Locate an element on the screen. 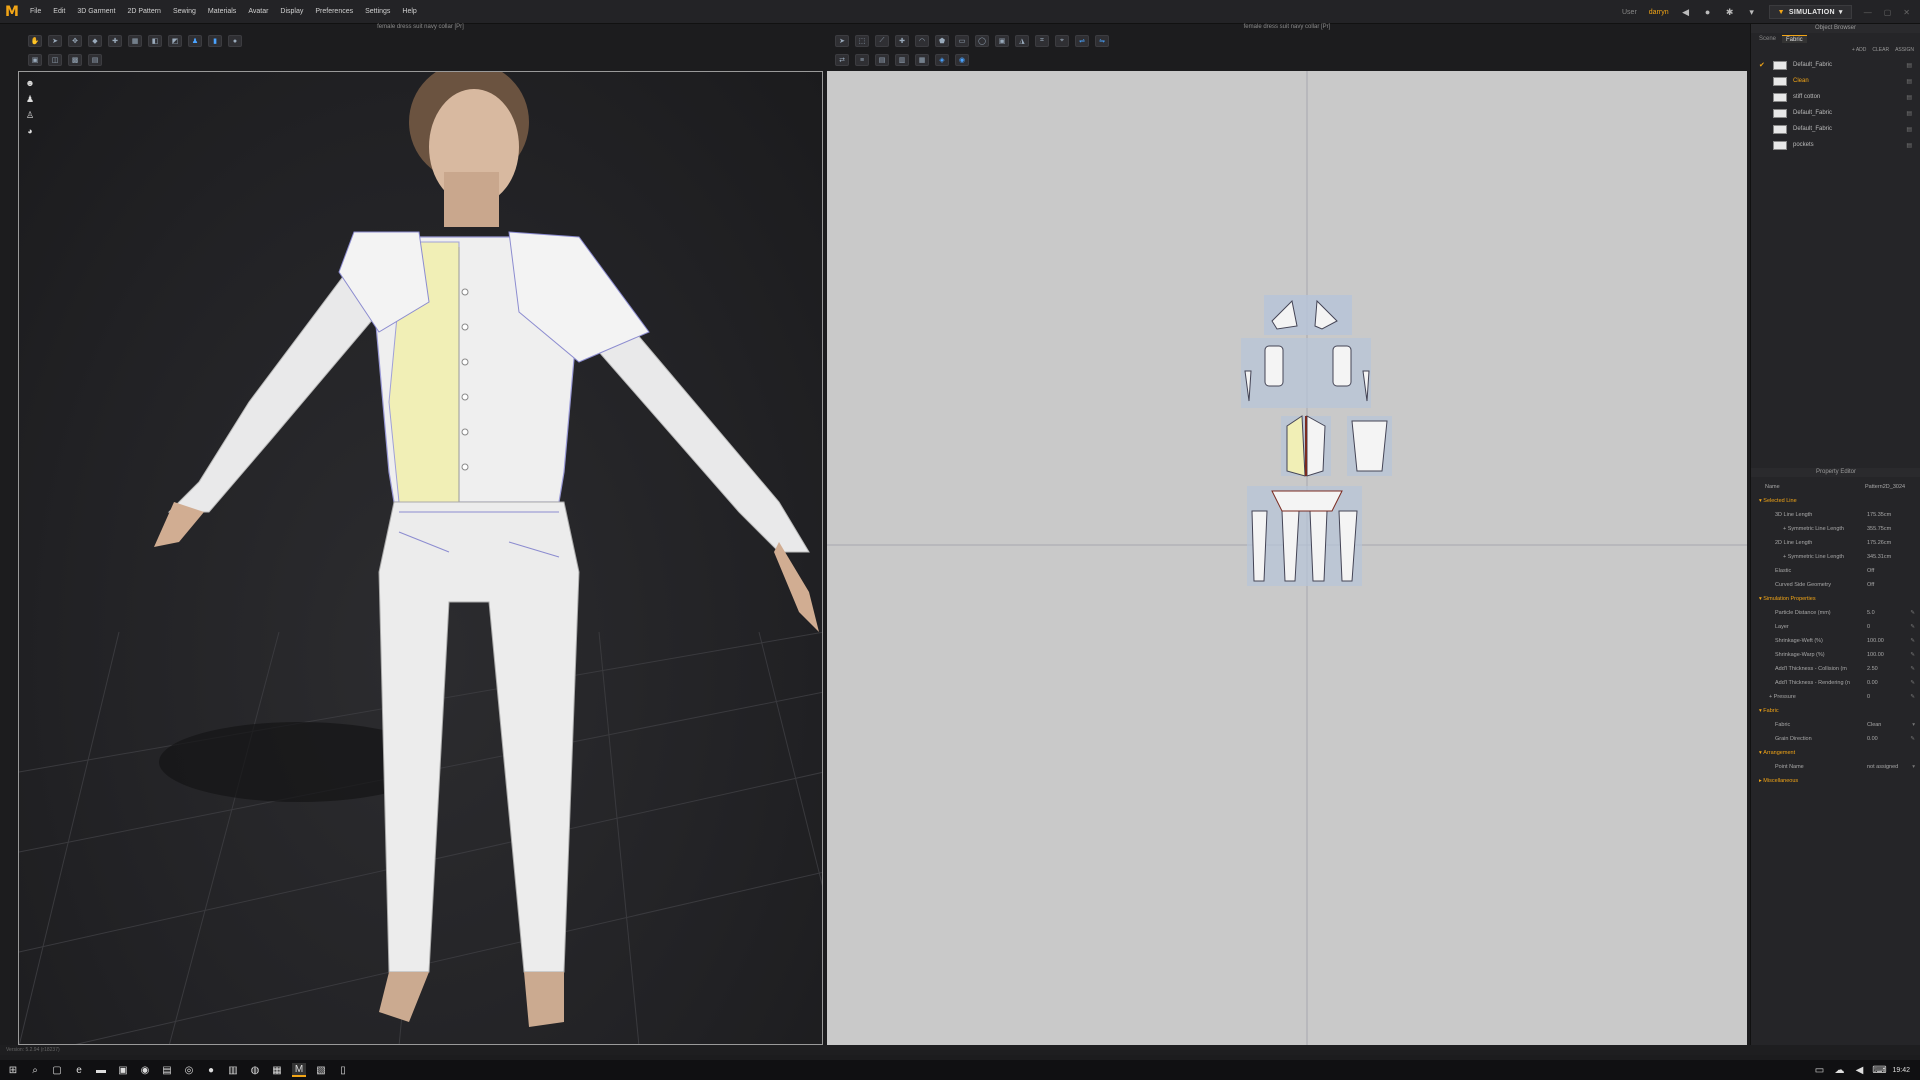 Image resolution: width=1920 pixels, height=1080 pixels. menu-sewing: Sewing is located at coordinates (184, 11).